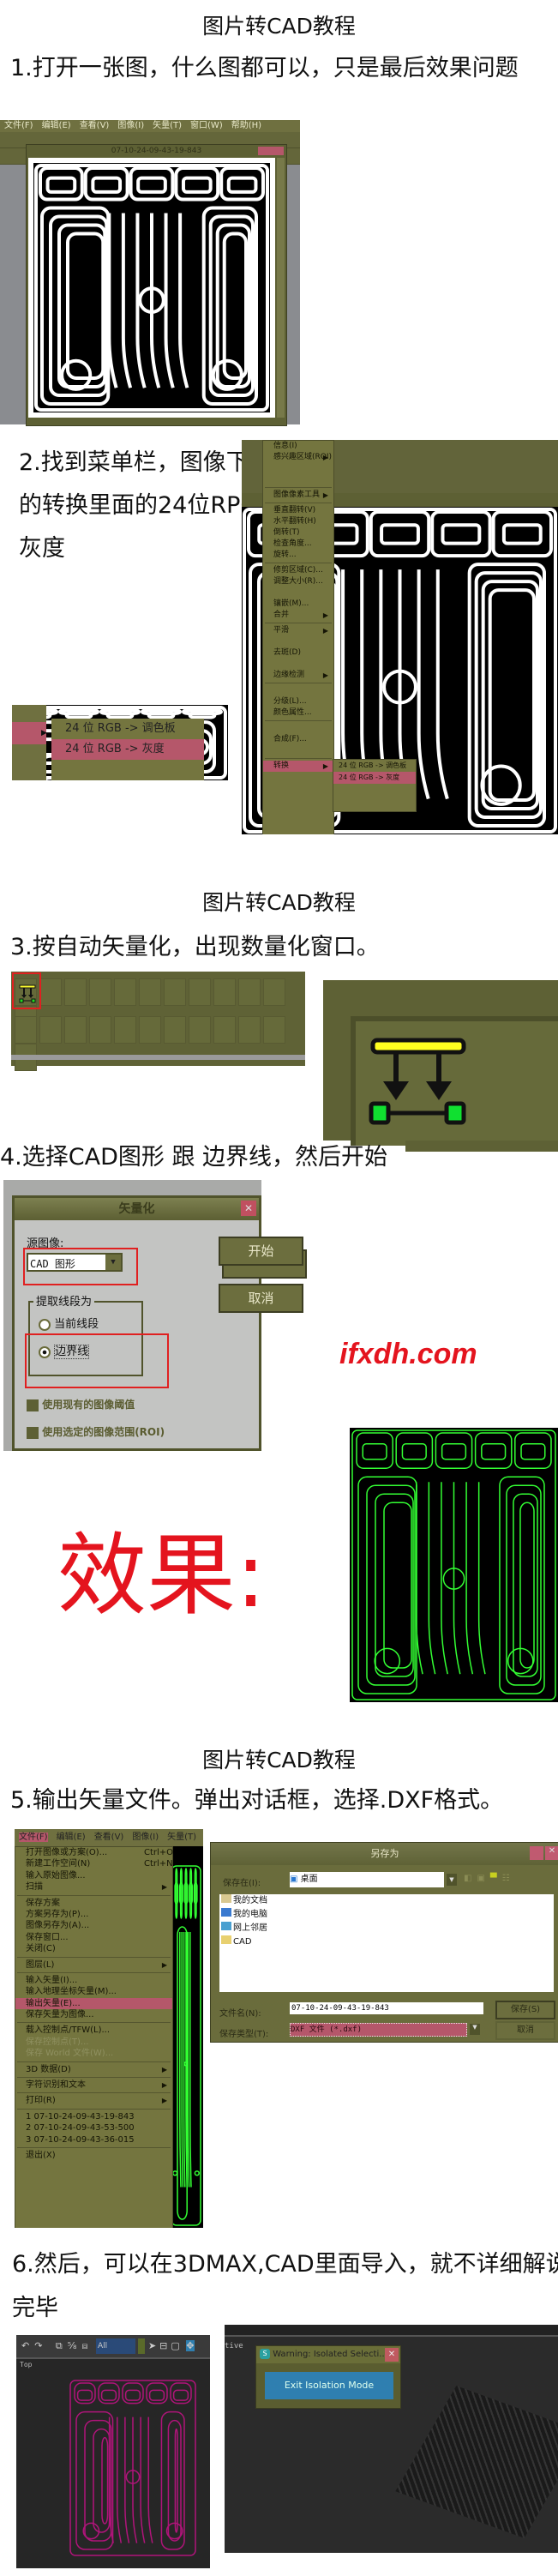 The image size is (558, 2576). I want to click on menu-item: 2 07-10-24-09-43-53-500, so click(93, 2128).